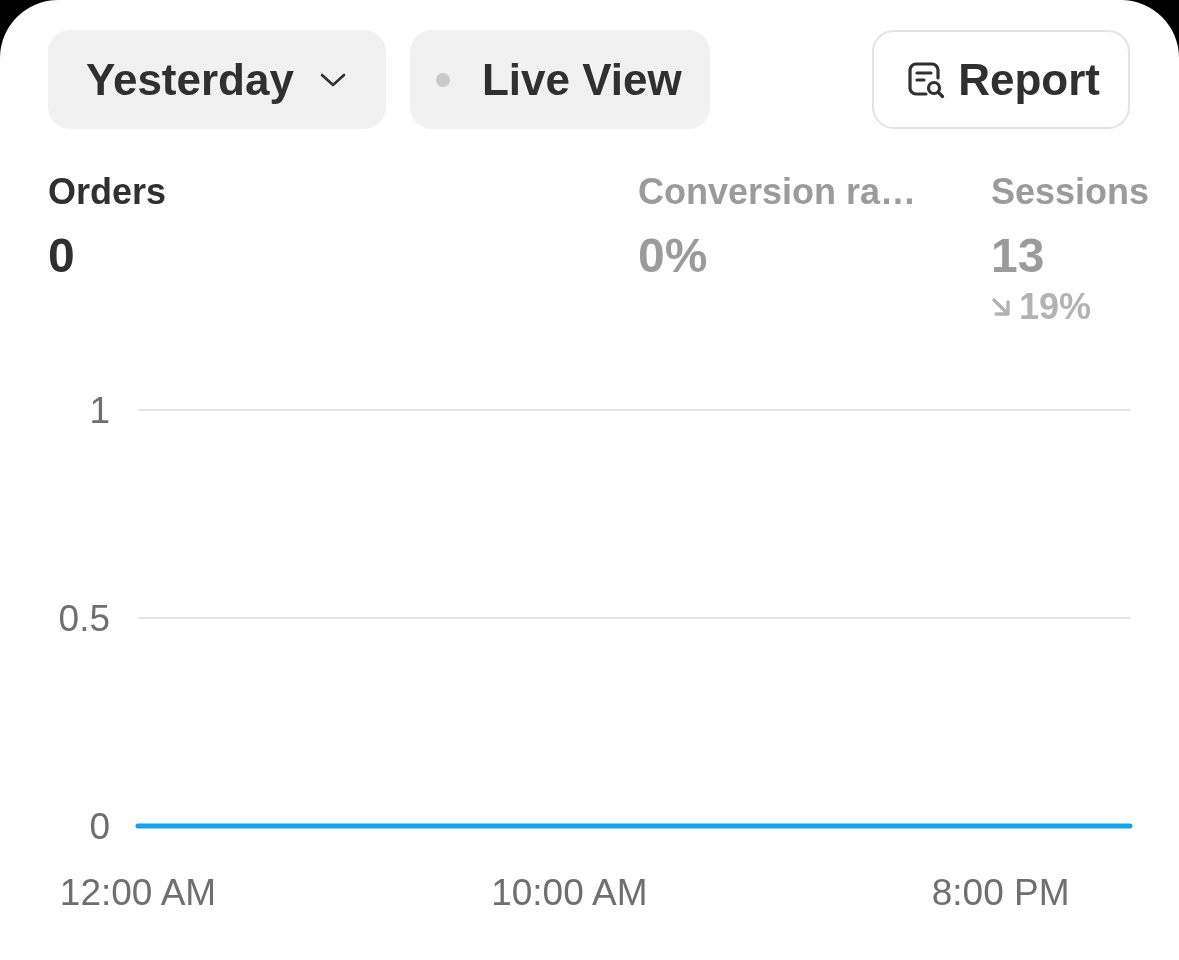  Describe the element at coordinates (99, 826) in the screenshot. I see `y-axis-label: 0` at that location.